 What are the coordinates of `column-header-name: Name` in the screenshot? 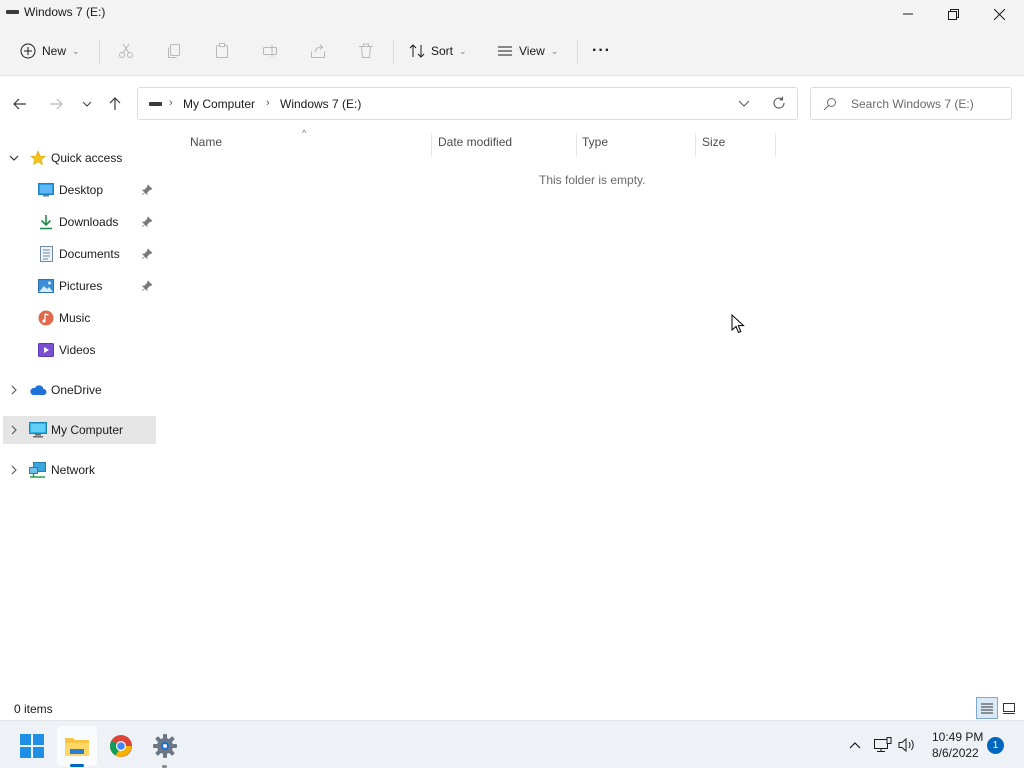 It's located at (206, 145).